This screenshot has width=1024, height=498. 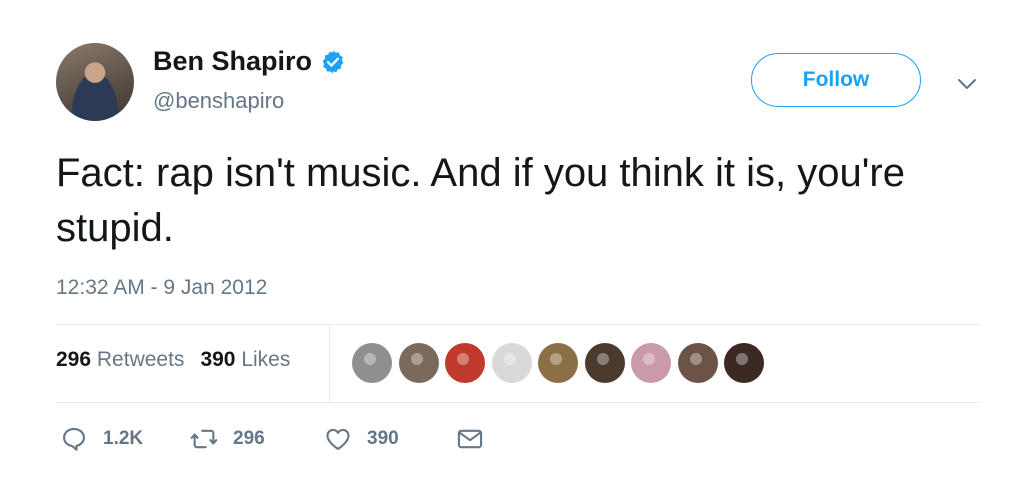 I want to click on follow-button: Follow, so click(x=836, y=80).